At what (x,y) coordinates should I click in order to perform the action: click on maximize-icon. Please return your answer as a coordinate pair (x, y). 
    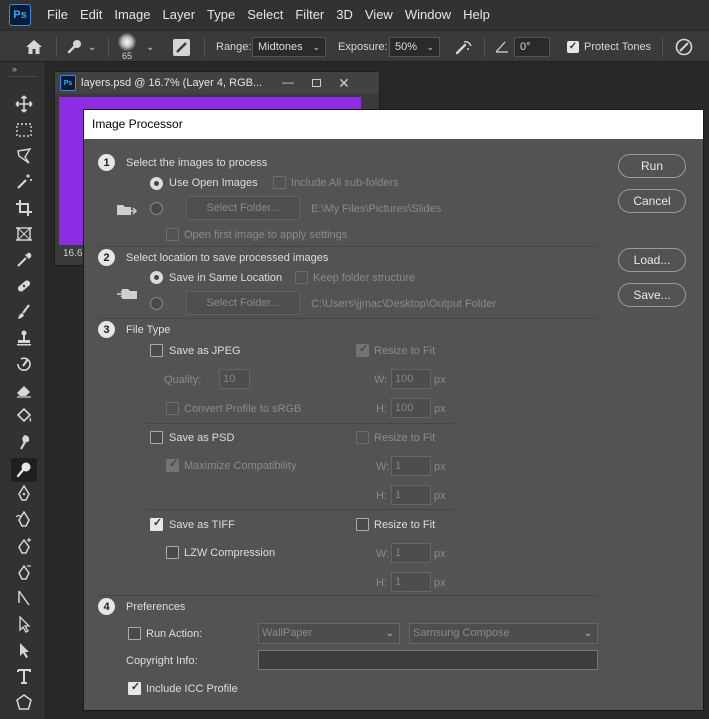
    Looking at the image, I should click on (316, 83).